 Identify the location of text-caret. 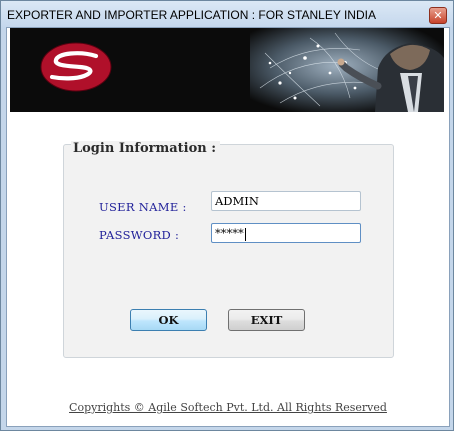
(245, 234).